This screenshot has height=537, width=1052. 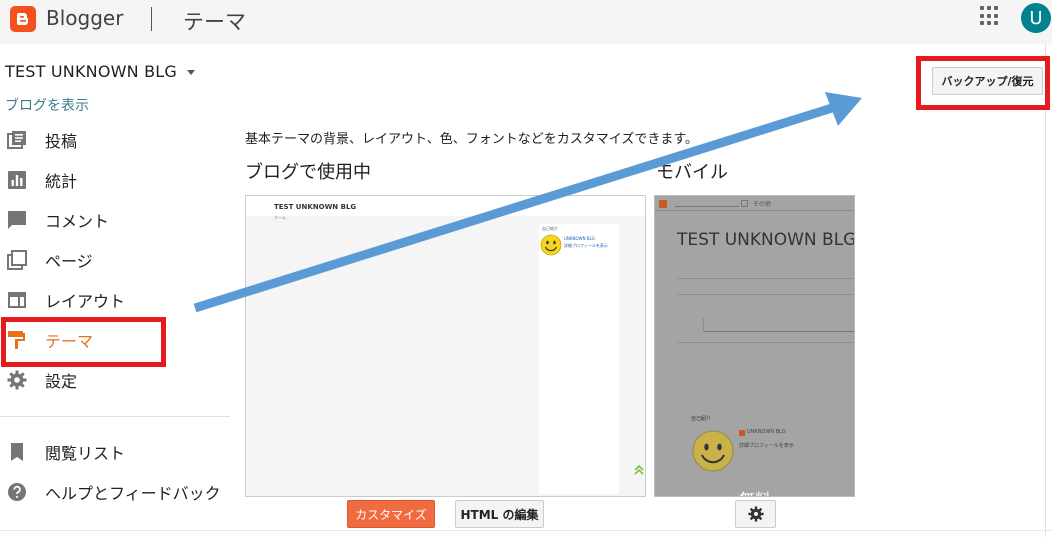 I want to click on mobile-settings-button, so click(x=755, y=514).